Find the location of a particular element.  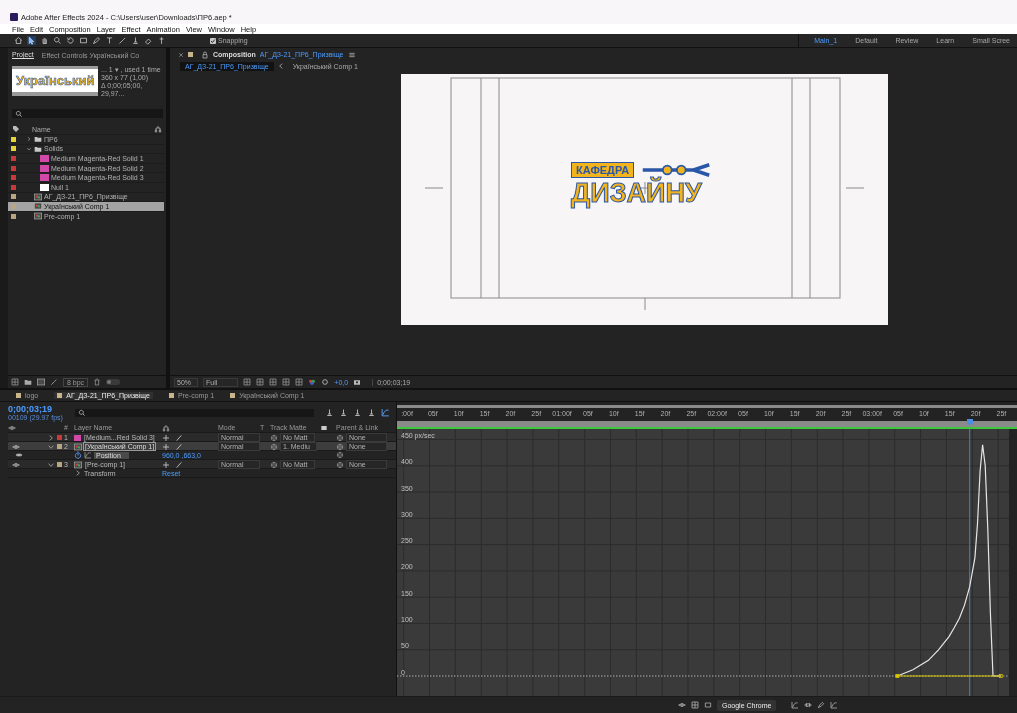

keyframe-navigator-icon is located at coordinates (808, 705).